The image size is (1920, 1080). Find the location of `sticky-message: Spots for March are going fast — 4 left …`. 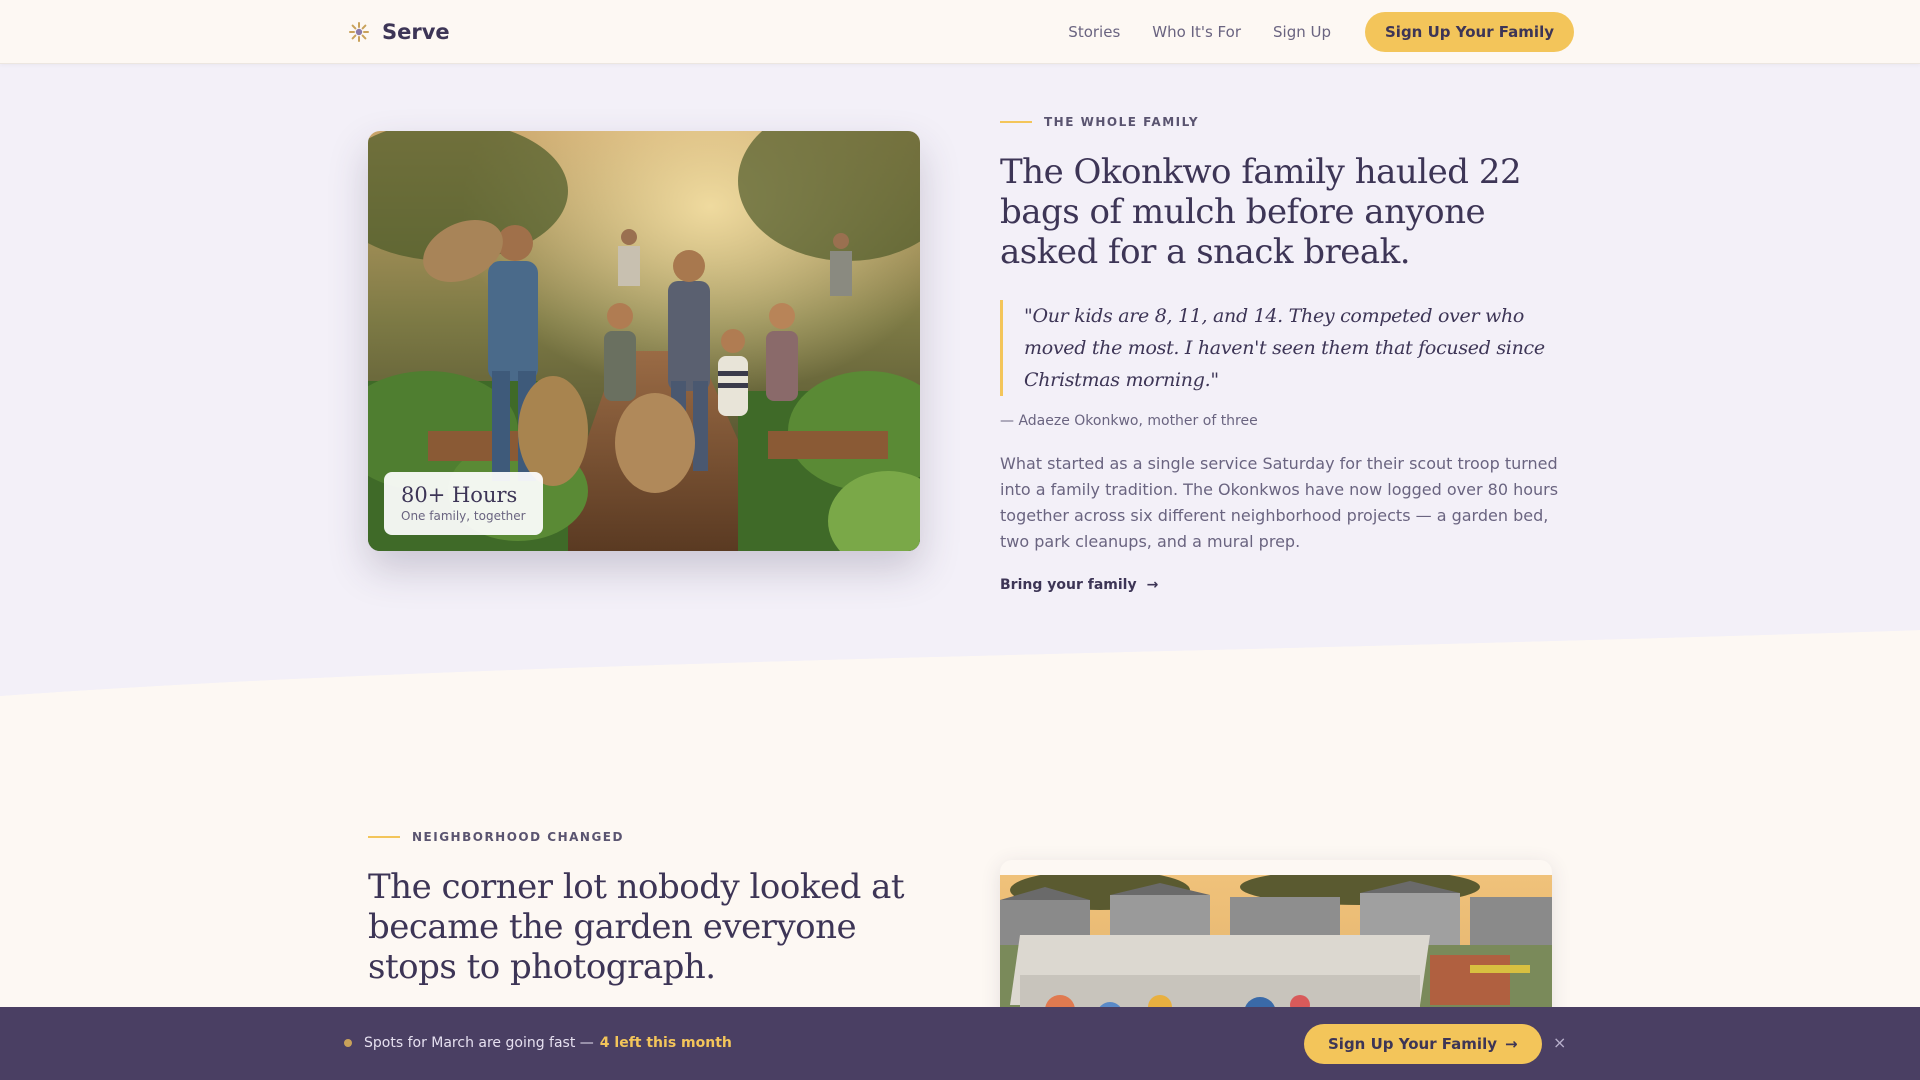

sticky-message: Spots for March are going fast — 4 left … is located at coordinates (538, 1043).